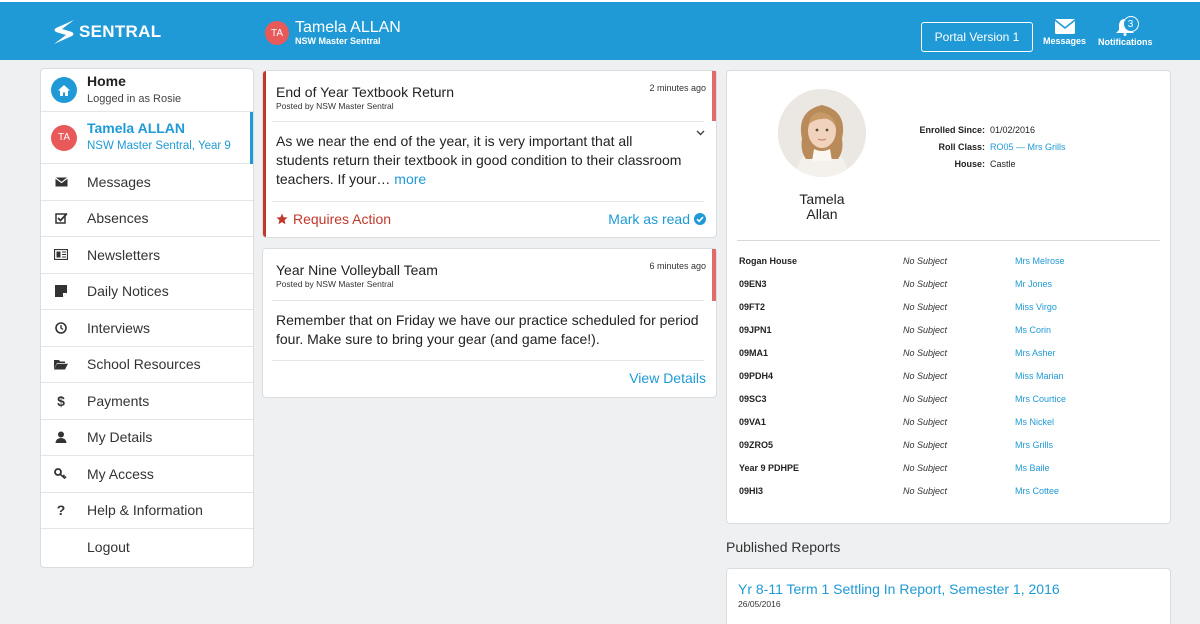 The height and width of the screenshot is (624, 1200). Describe the element at coordinates (822, 214) in the screenshot. I see `student-last-name: Allan` at that location.